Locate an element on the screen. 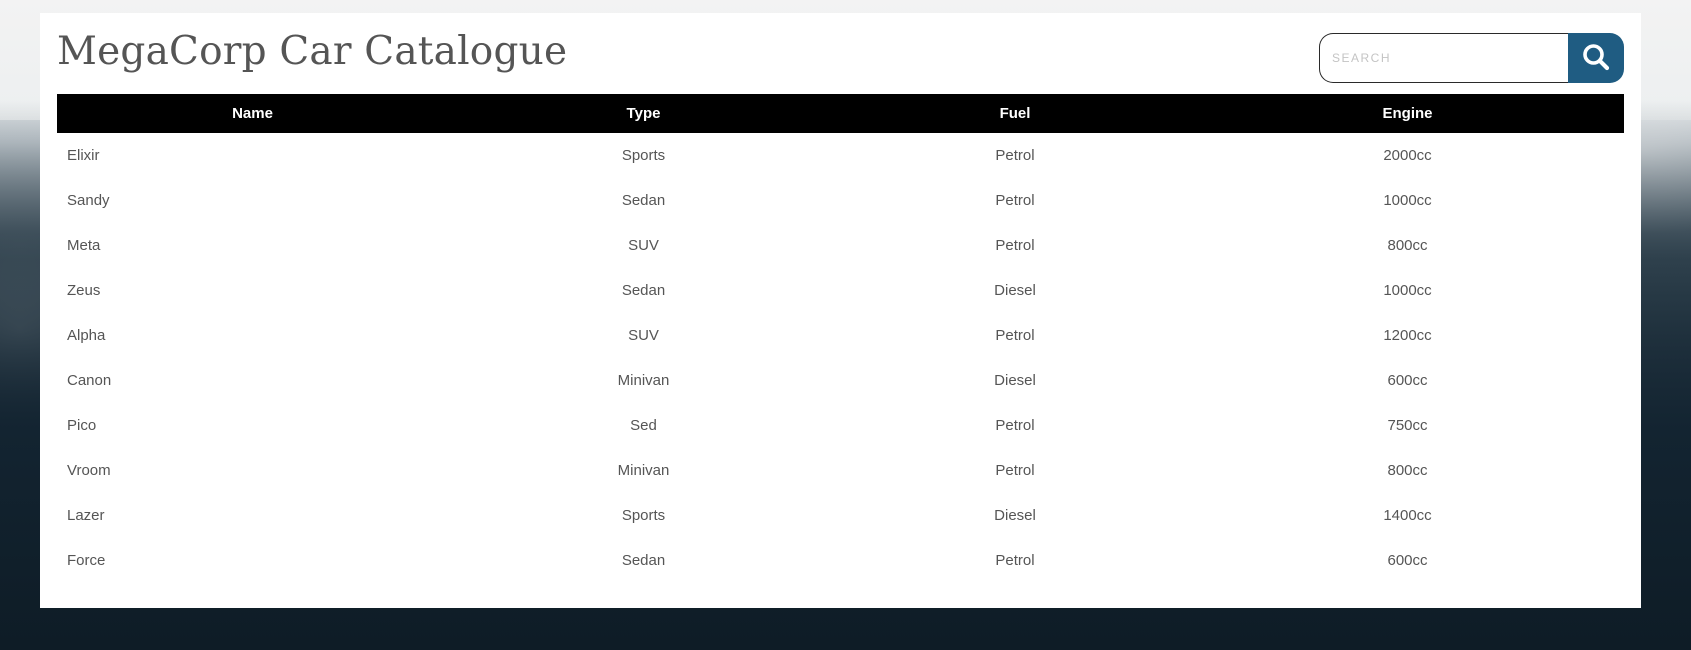 Image resolution: width=1691 pixels, height=650 pixels. table-row: Alpha SUV Petrol 1200cc is located at coordinates (840, 335).